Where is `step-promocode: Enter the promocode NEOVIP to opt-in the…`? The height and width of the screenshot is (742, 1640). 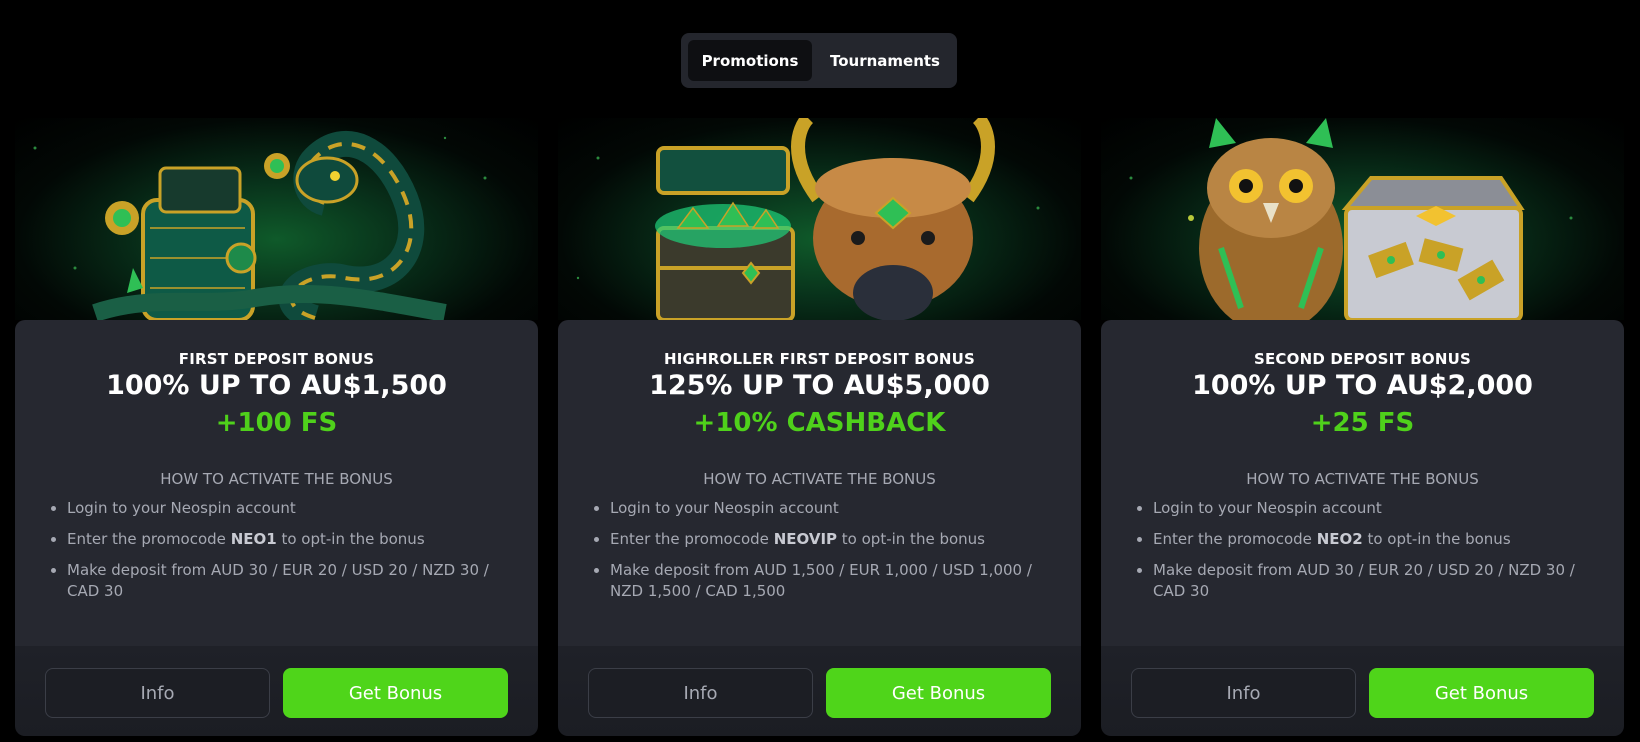
step-promocode: Enter the promocode NEOVIP to opt-in the… is located at coordinates (835, 539).